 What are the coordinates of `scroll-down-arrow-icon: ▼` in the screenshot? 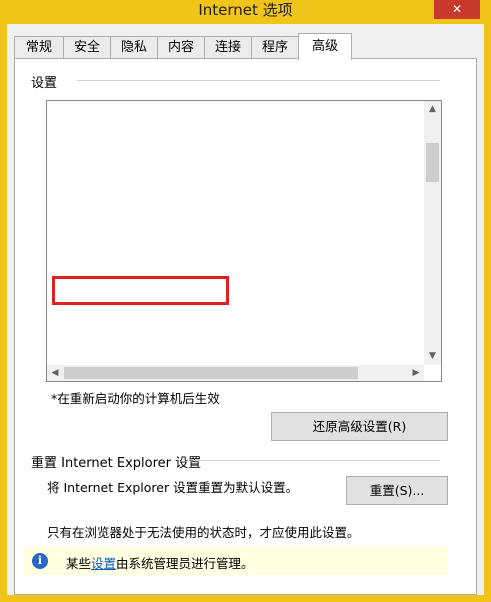 It's located at (432, 356).